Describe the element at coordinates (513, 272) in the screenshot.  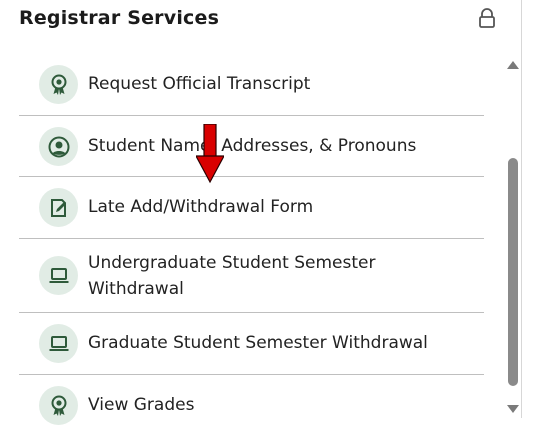
I see `scrollbar-thumb` at that location.